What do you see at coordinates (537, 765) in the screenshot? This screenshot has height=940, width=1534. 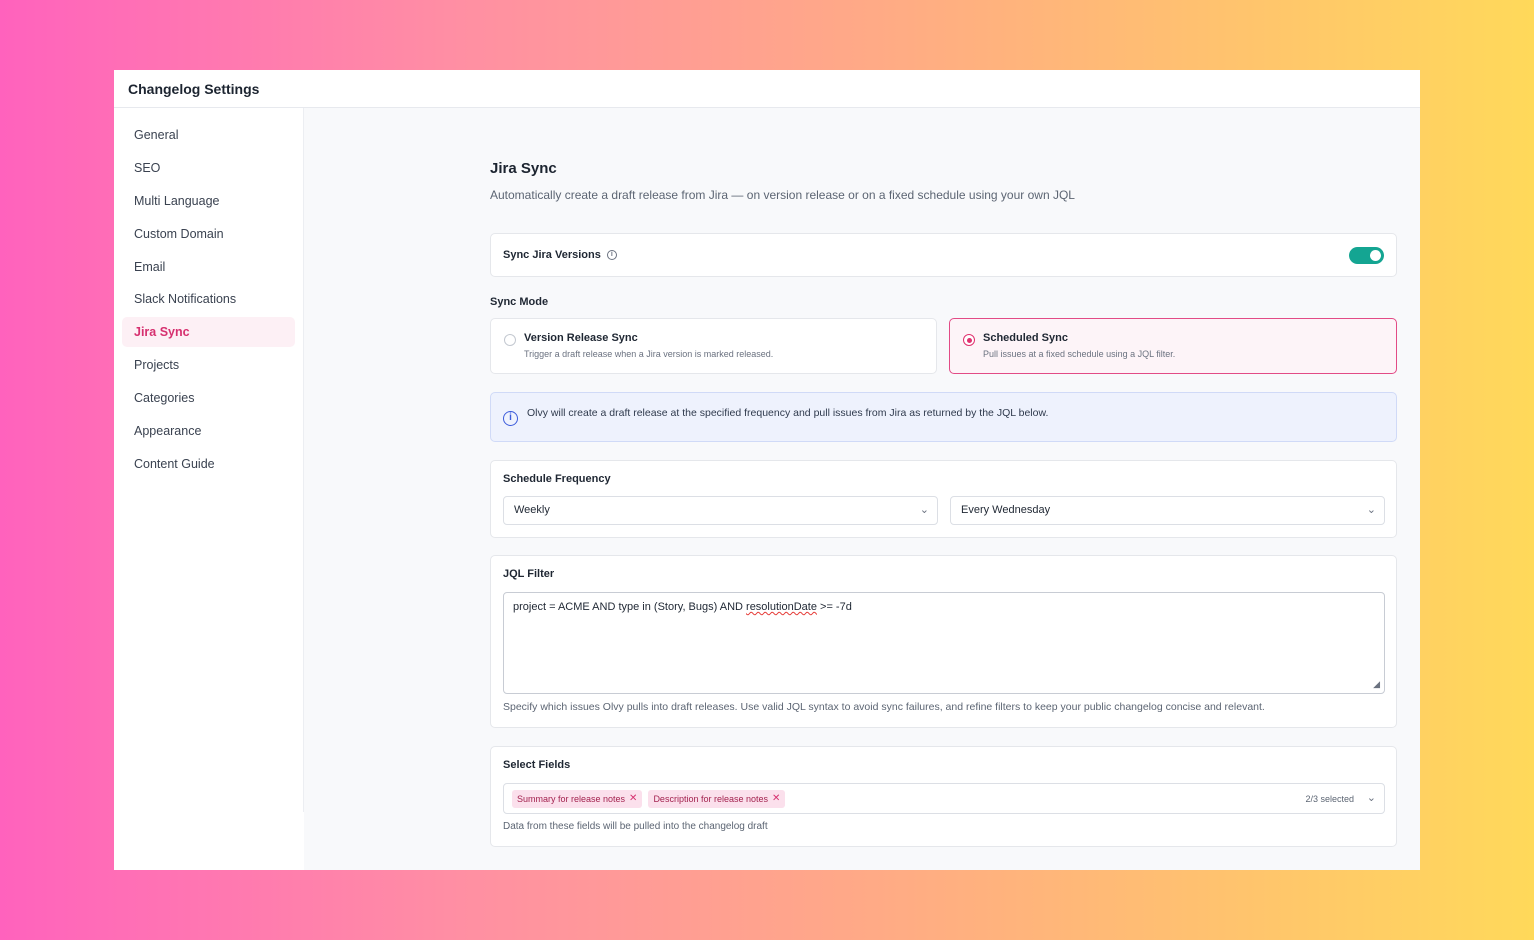 I see `select-fields-label: Select Fields` at bounding box center [537, 765].